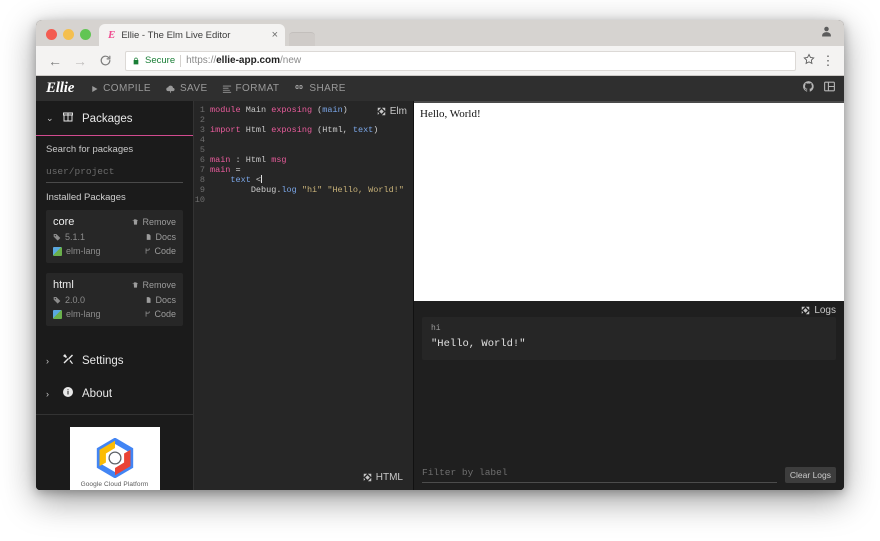 The height and width of the screenshot is (541, 880). Describe the element at coordinates (149, 300) in the screenshot. I see `document-icon` at that location.